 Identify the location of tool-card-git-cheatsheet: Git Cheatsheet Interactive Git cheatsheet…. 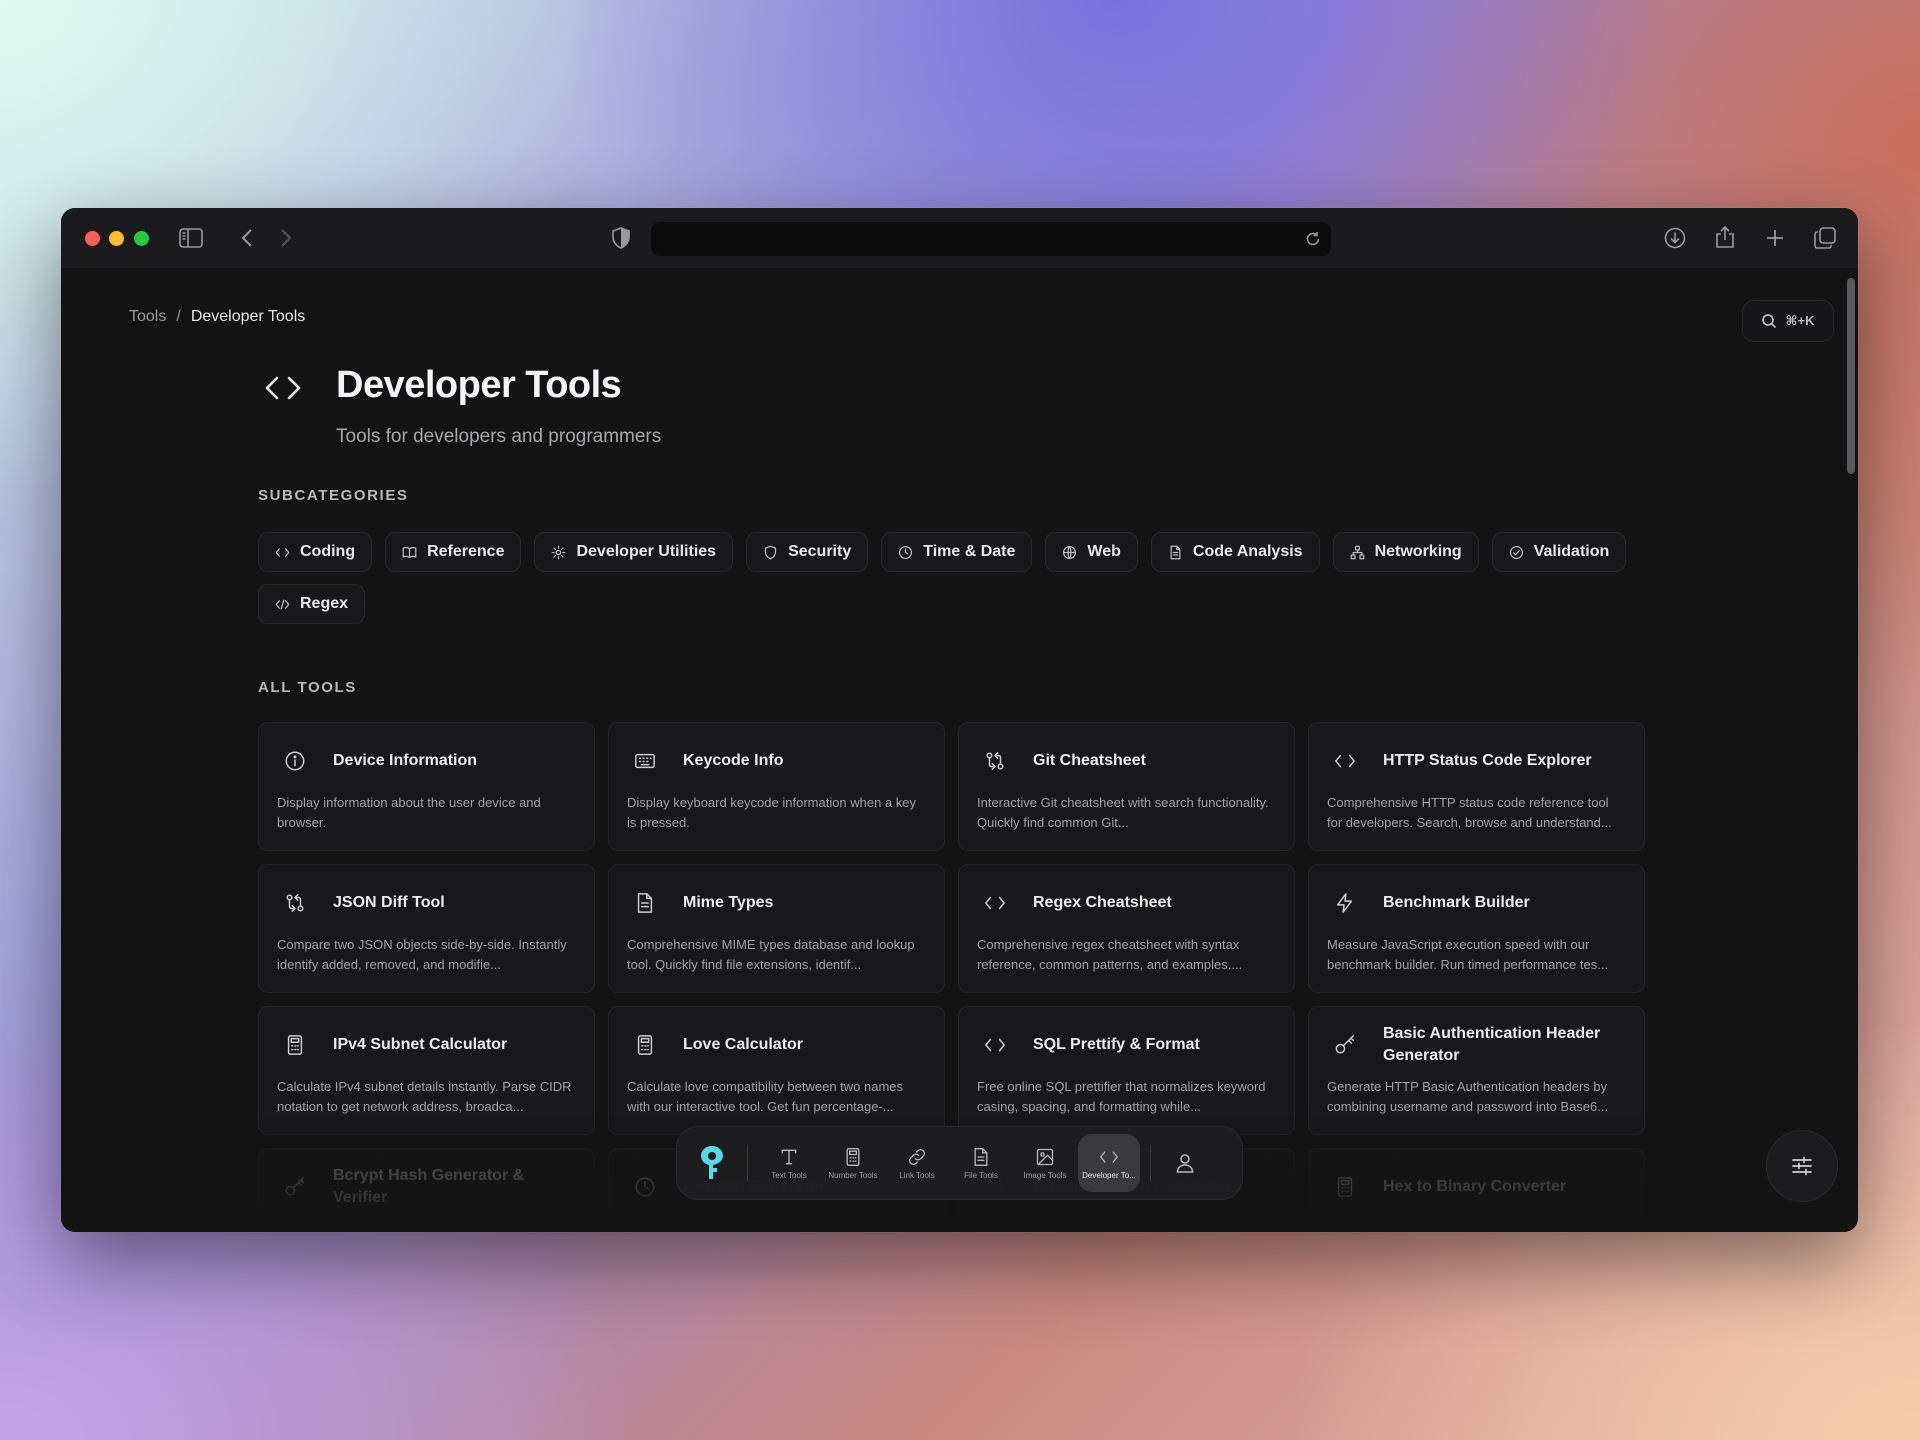
(1126, 786).